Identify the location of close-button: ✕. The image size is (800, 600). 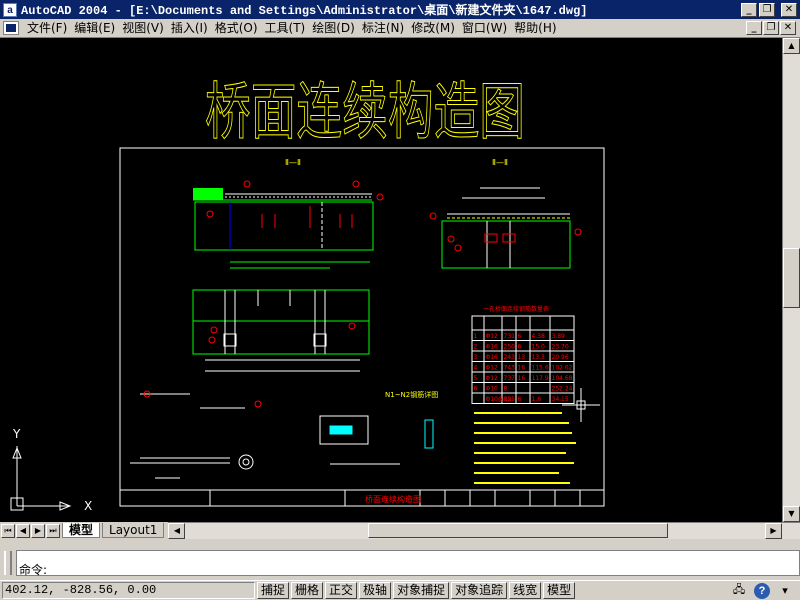
(789, 9).